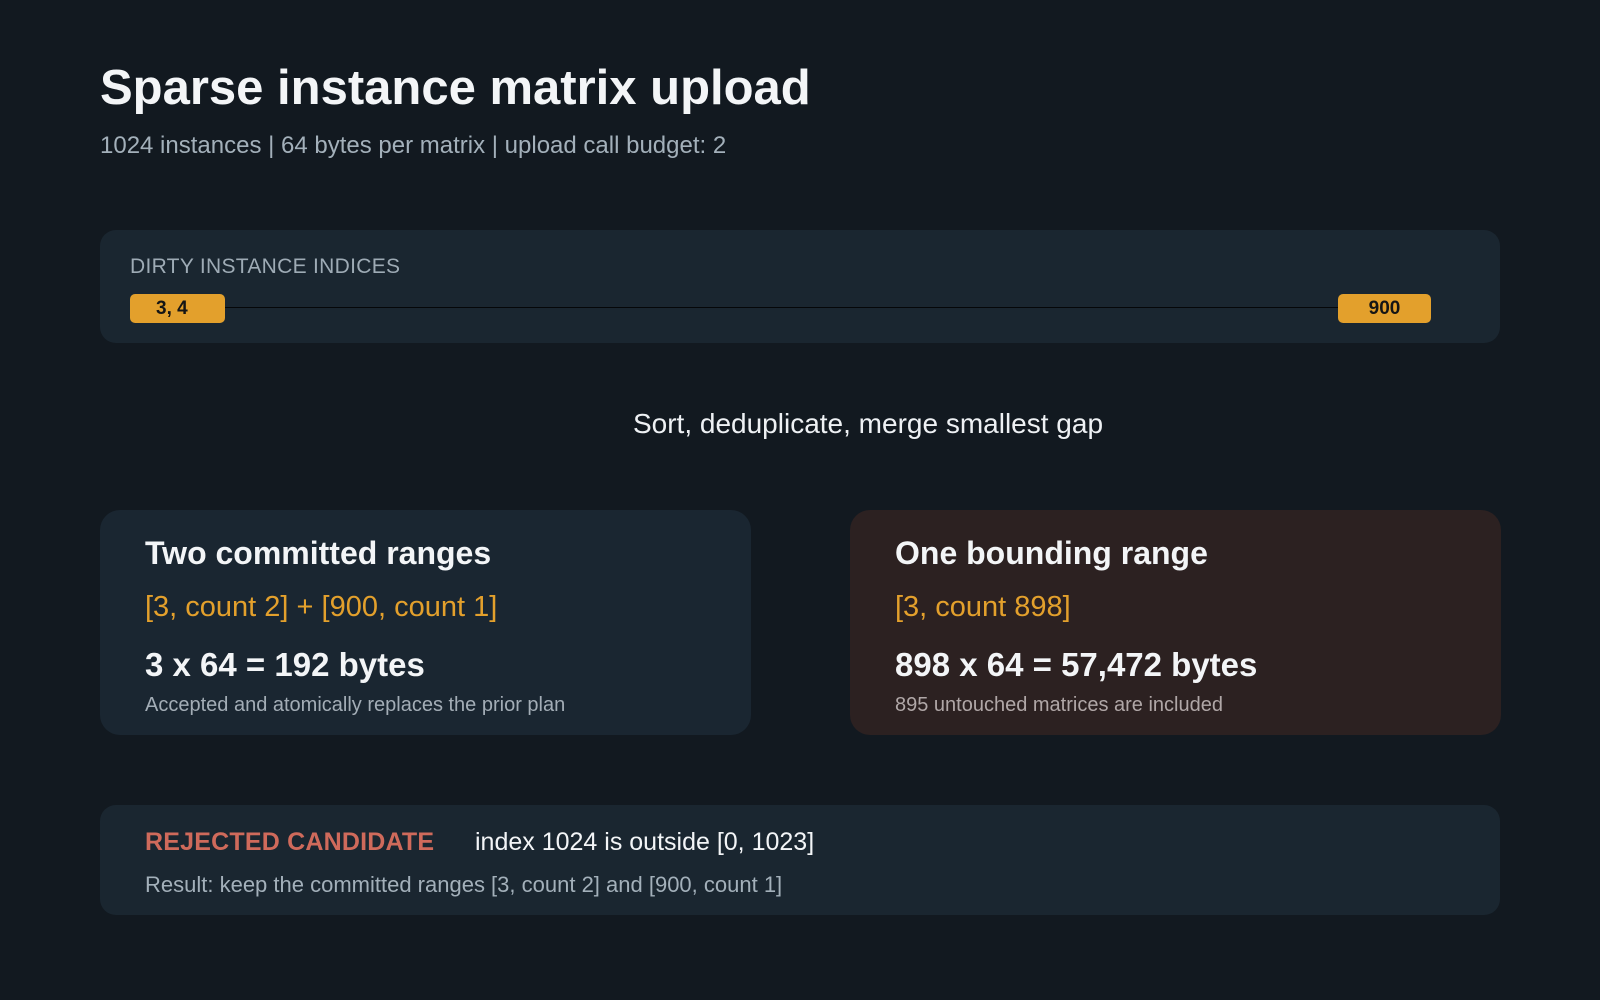 This screenshot has height=1000, width=1600. Describe the element at coordinates (455, 88) in the screenshot. I see `page-title: Sparse instance matrix upload` at that location.